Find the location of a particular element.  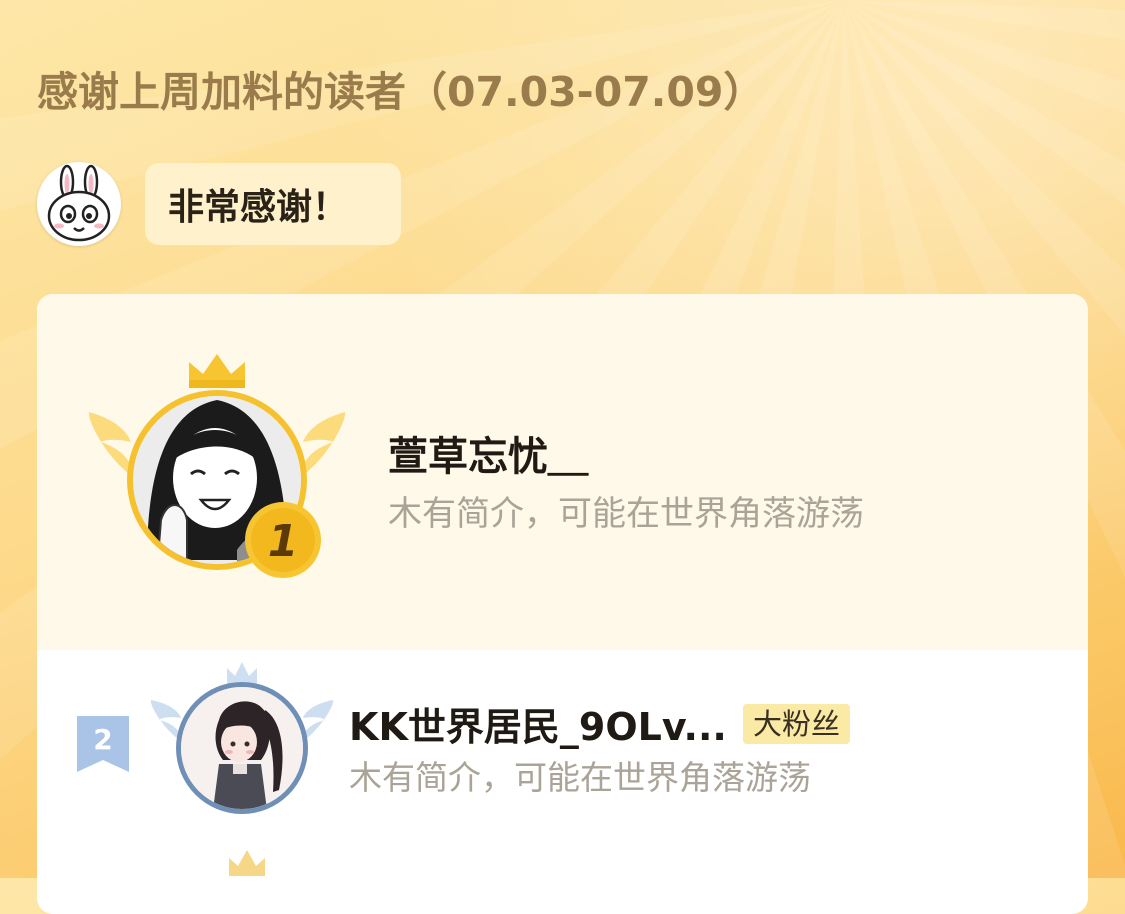

rank-2-bio: 木有简介，可能在世界角落游荡 is located at coordinates (580, 777).